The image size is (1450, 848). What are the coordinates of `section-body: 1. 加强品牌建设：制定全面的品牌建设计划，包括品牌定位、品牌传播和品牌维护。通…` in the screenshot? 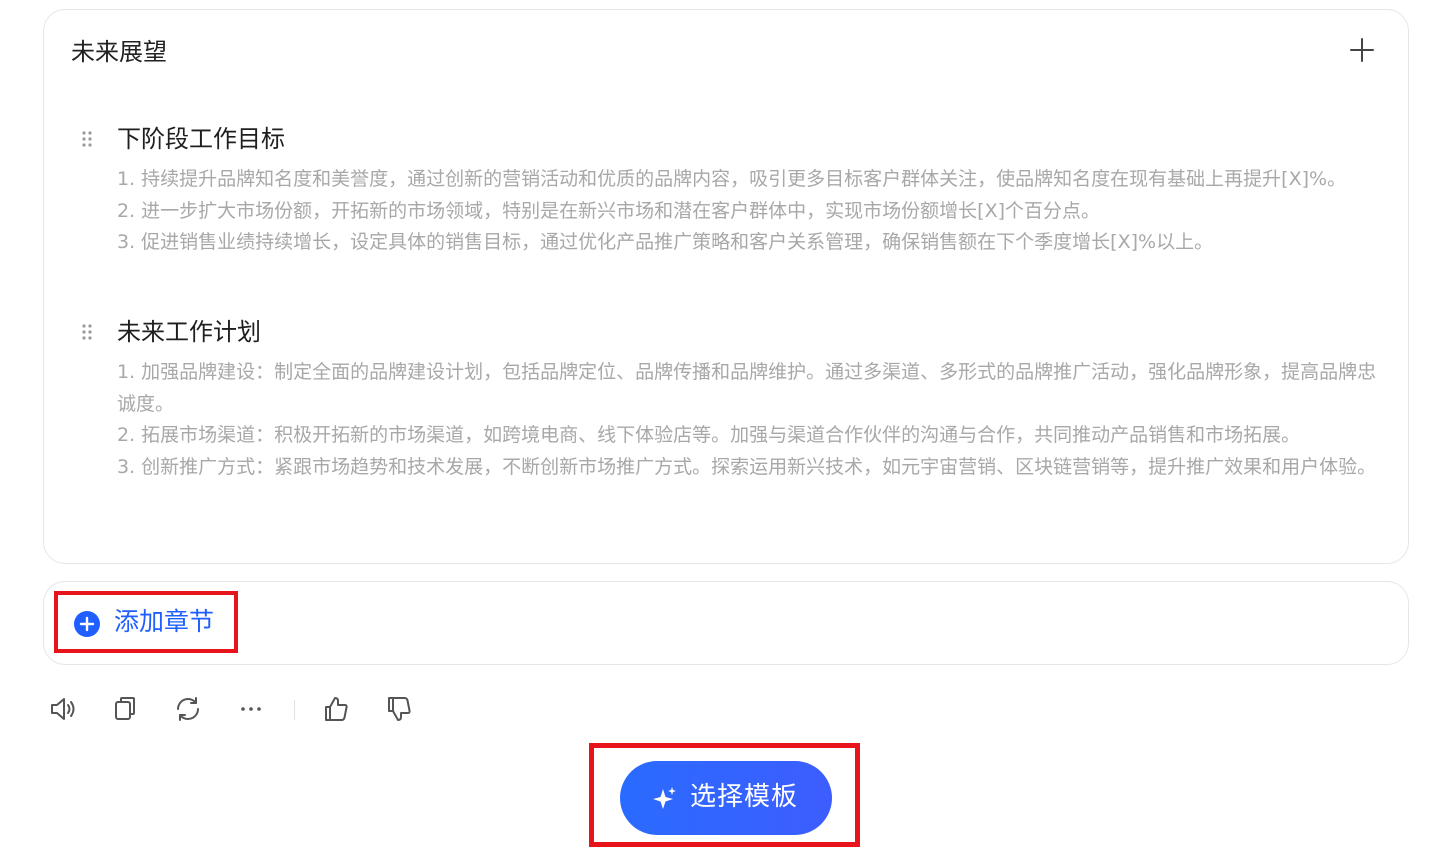 It's located at (748, 420).